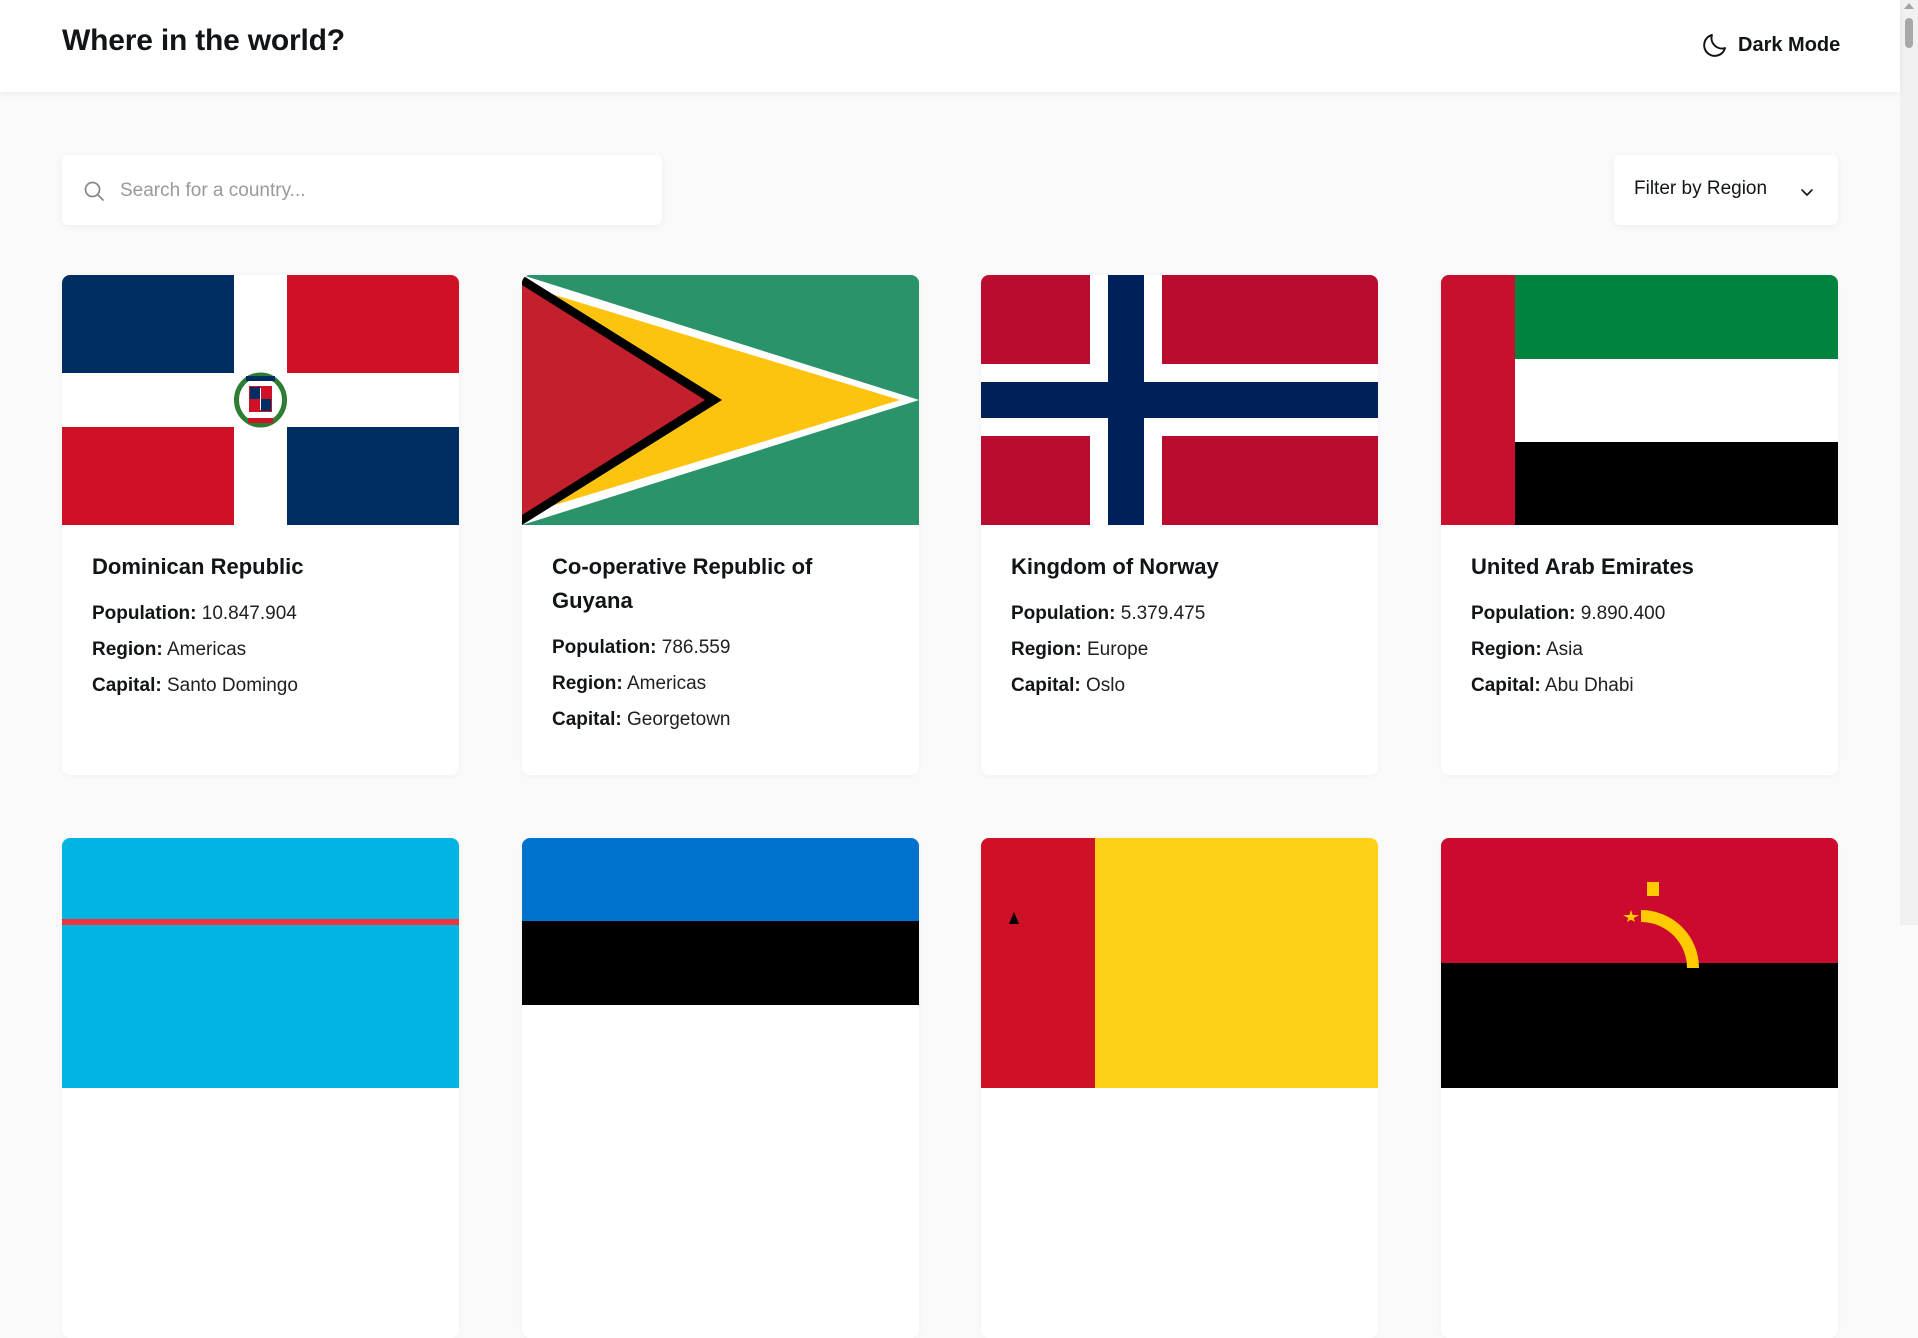  What do you see at coordinates (1118, 649) in the screenshot?
I see `region-value: Europe` at bounding box center [1118, 649].